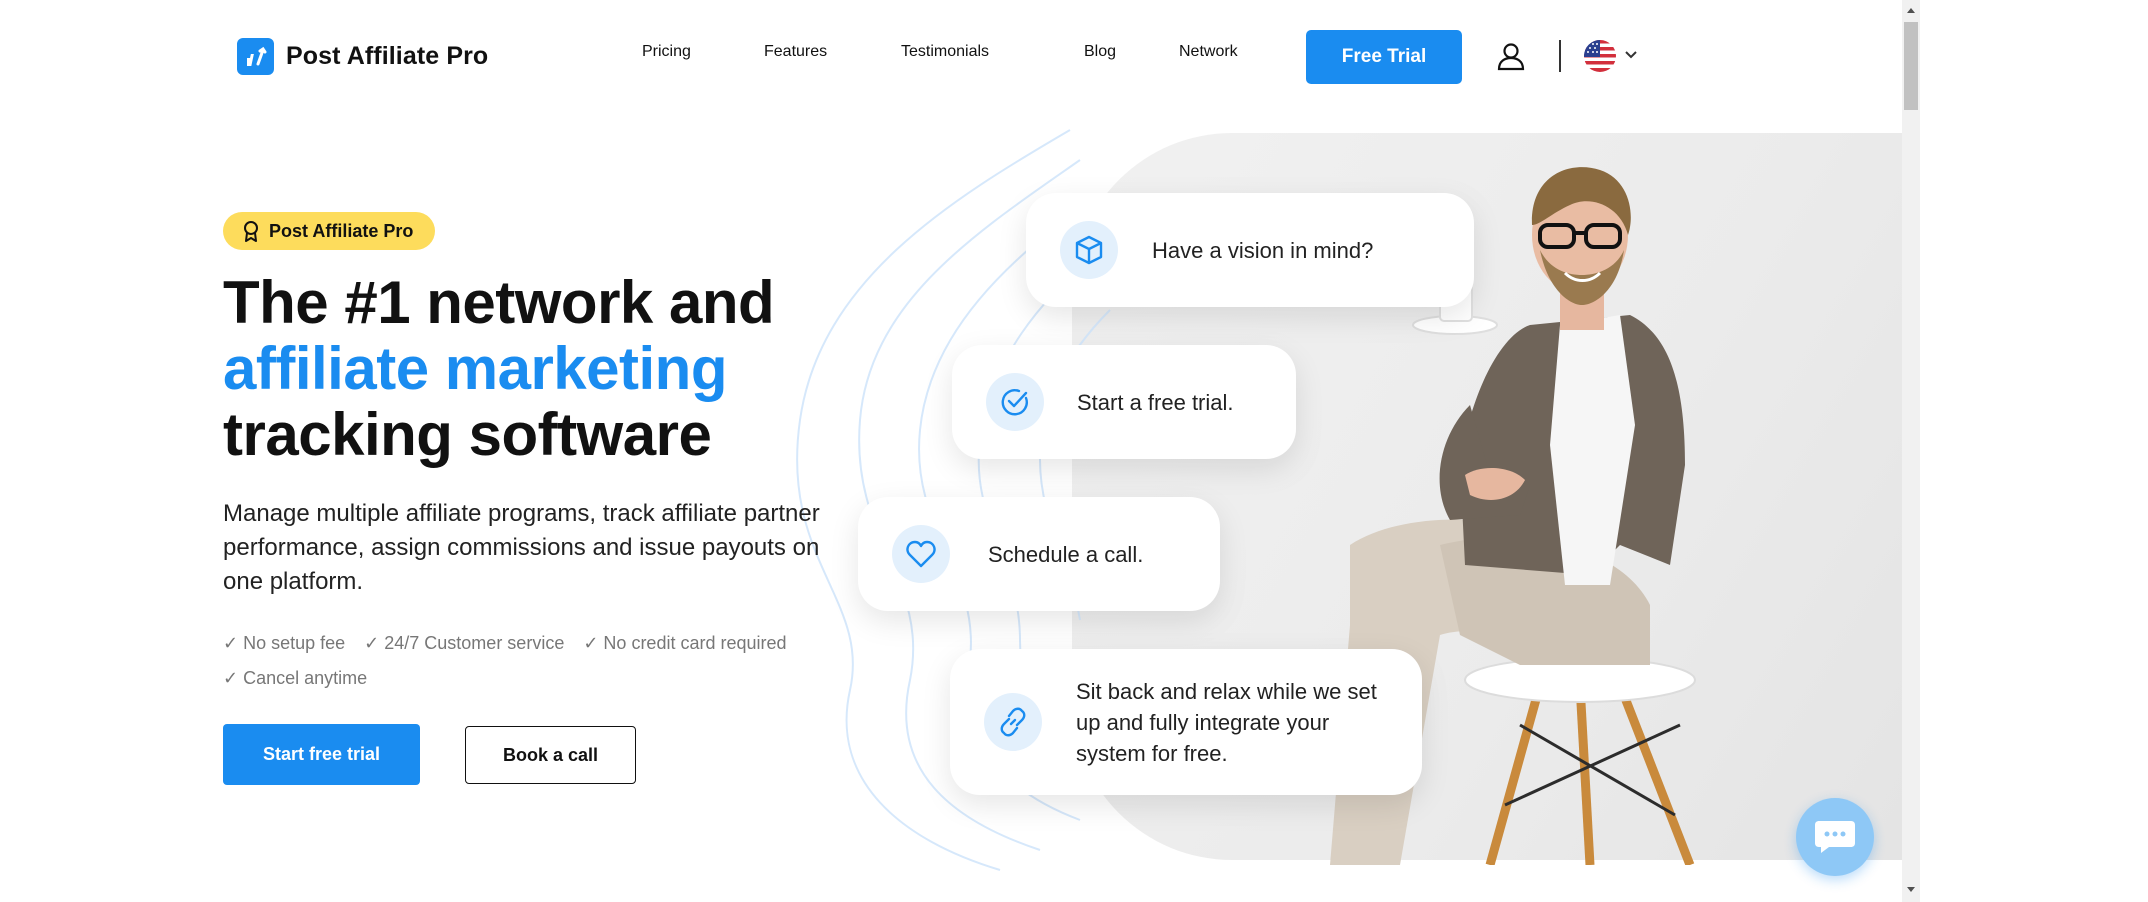  Describe the element at coordinates (464, 643) in the screenshot. I see `feature-item: ✓ 24/7 Customer service` at that location.